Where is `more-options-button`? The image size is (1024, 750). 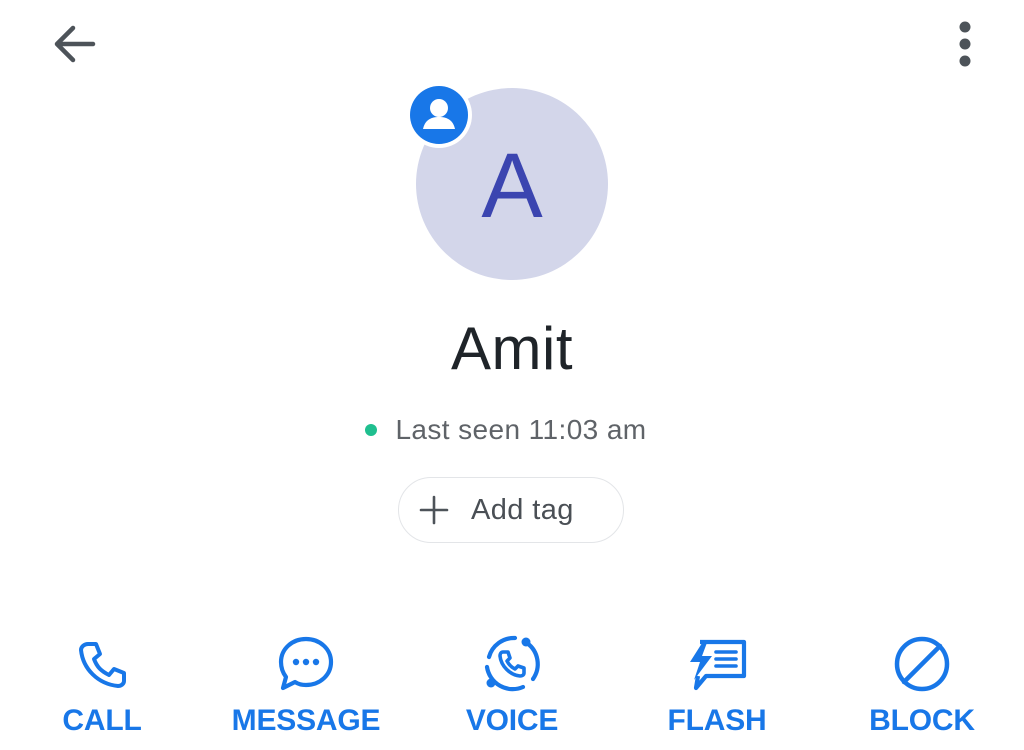
more-options-button is located at coordinates (965, 44).